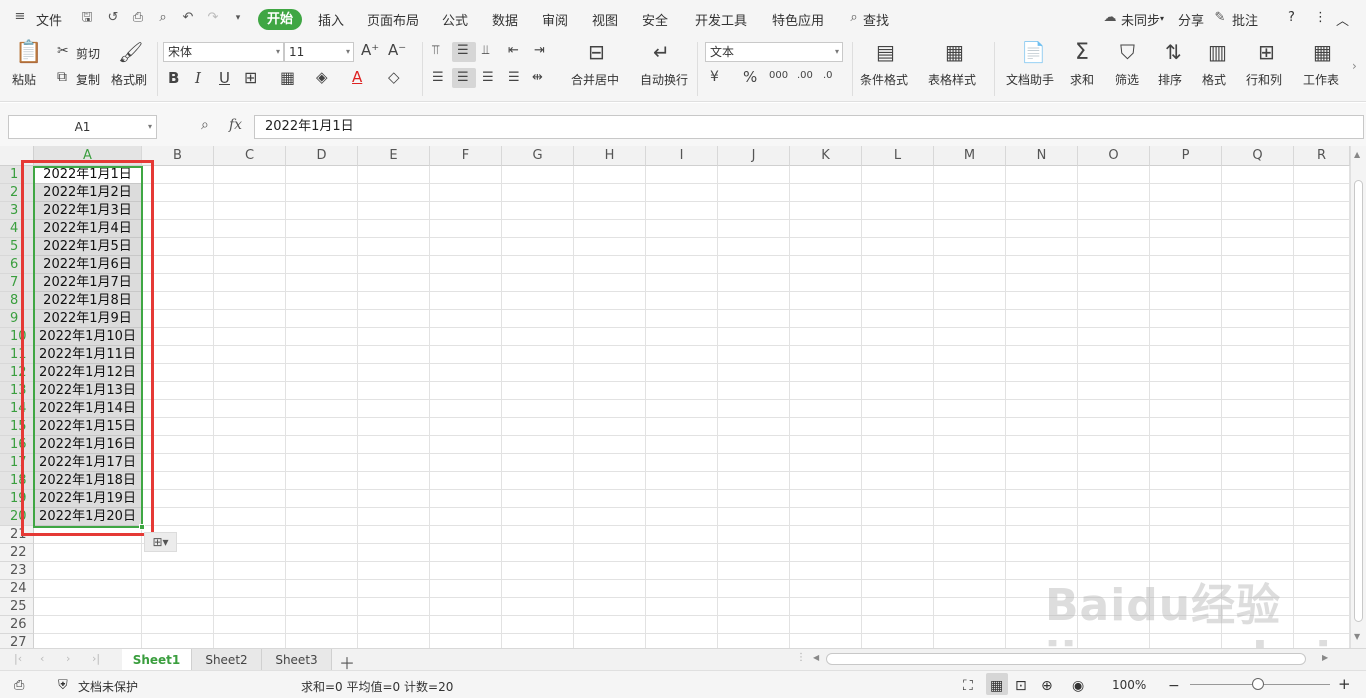  Describe the element at coordinates (1344, 684) in the screenshot. I see `zoom-in-icon: +` at that location.